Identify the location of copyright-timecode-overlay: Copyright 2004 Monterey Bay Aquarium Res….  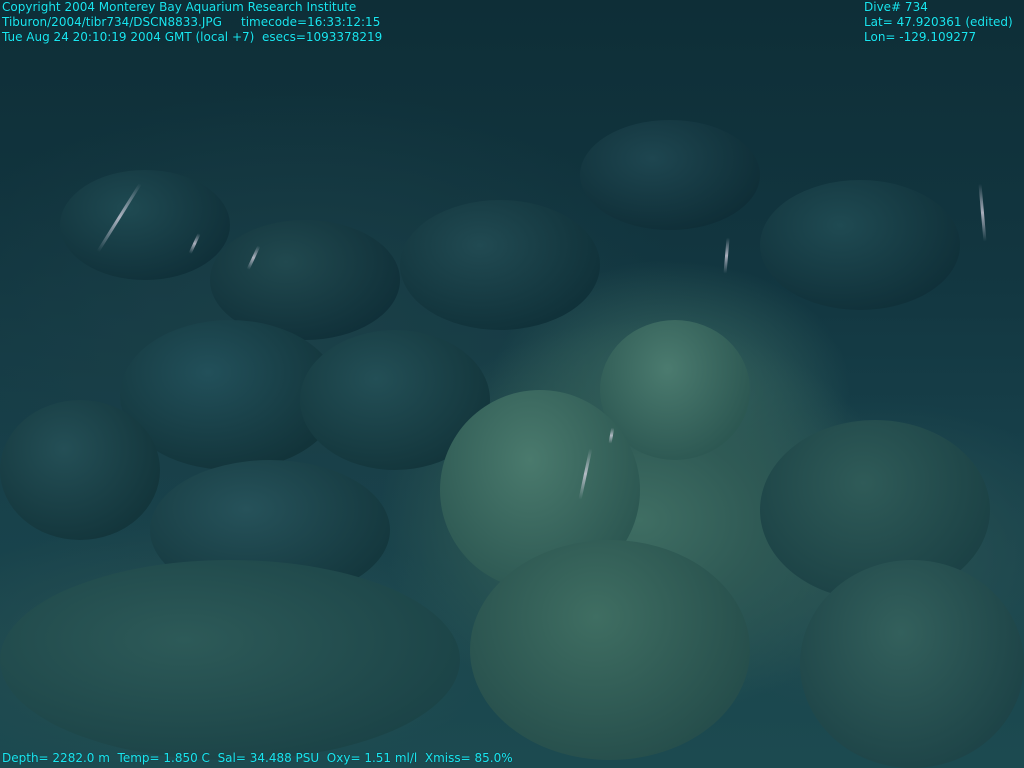
(192, 22).